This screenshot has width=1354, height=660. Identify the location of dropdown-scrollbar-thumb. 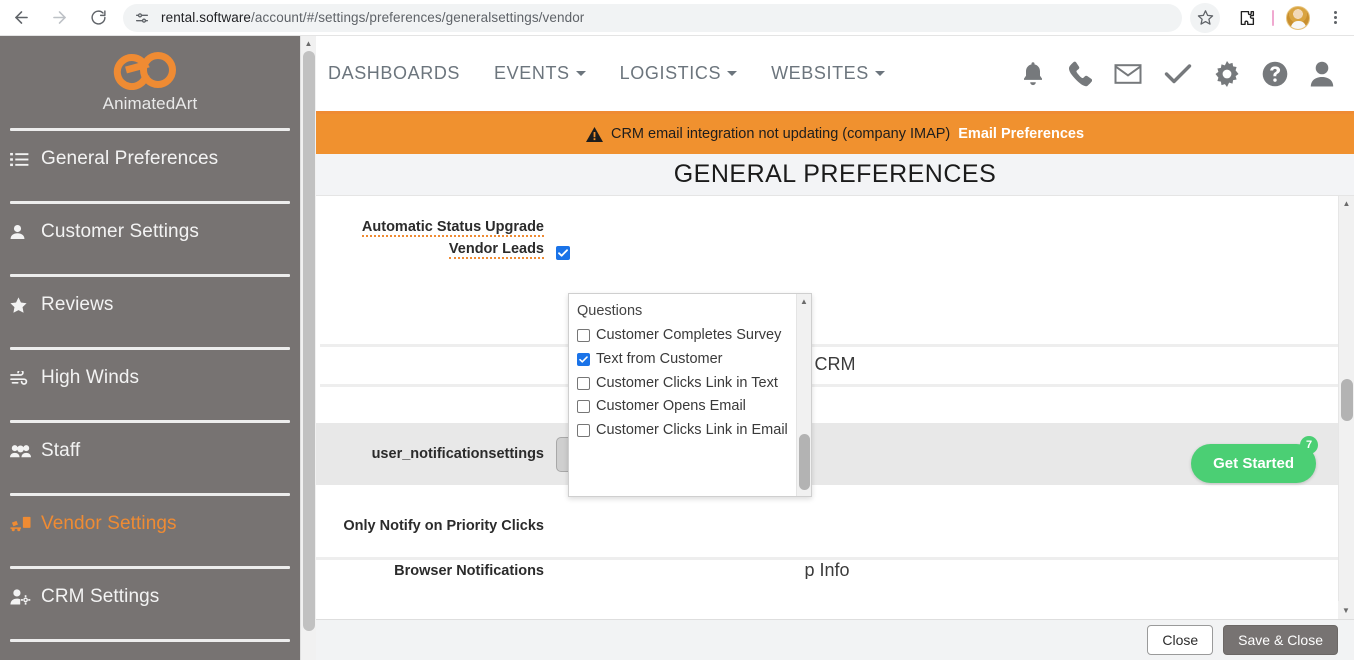
(804, 462).